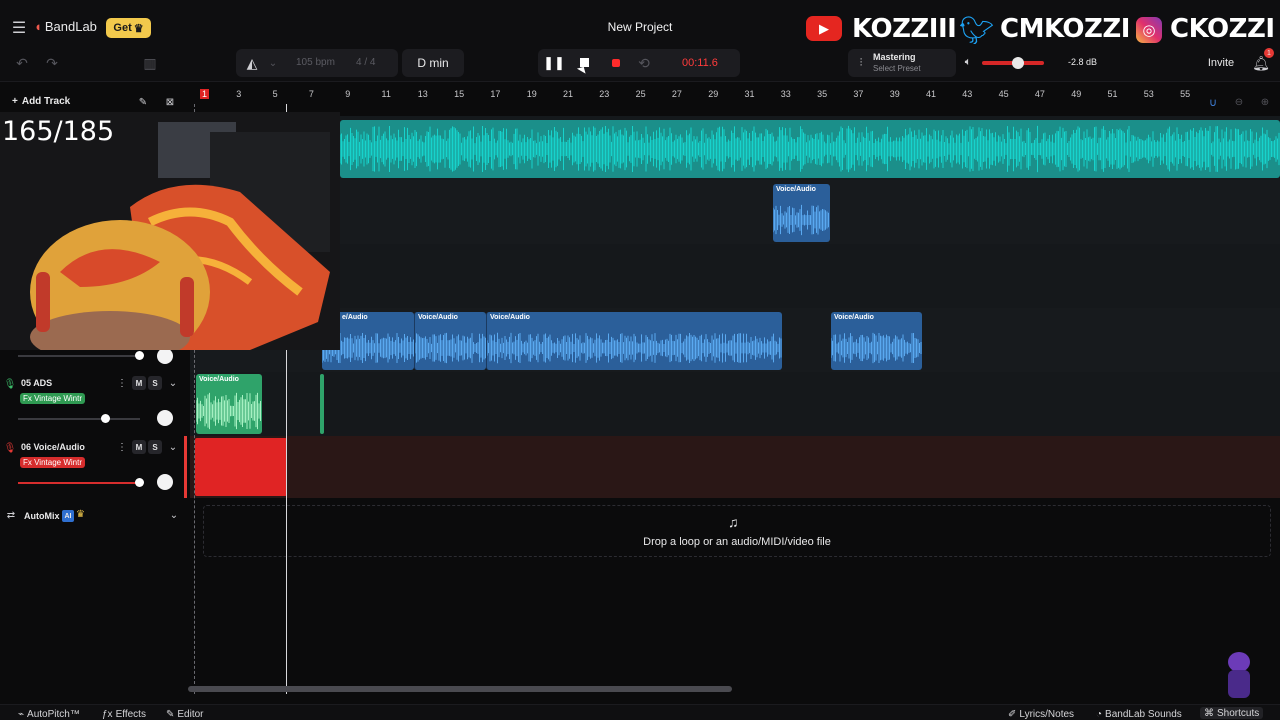 The height and width of the screenshot is (720, 1280). What do you see at coordinates (52, 63) in the screenshot?
I see `redo-icon: ↷` at bounding box center [52, 63].